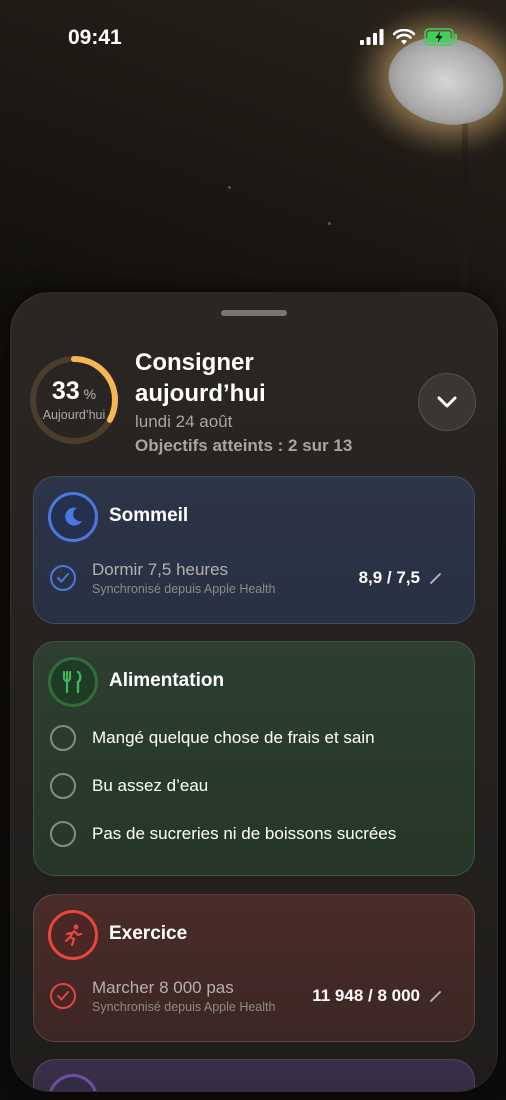 The height and width of the screenshot is (1100, 506). I want to click on list-item-label: Marcher 8 000 pas, so click(163, 987).